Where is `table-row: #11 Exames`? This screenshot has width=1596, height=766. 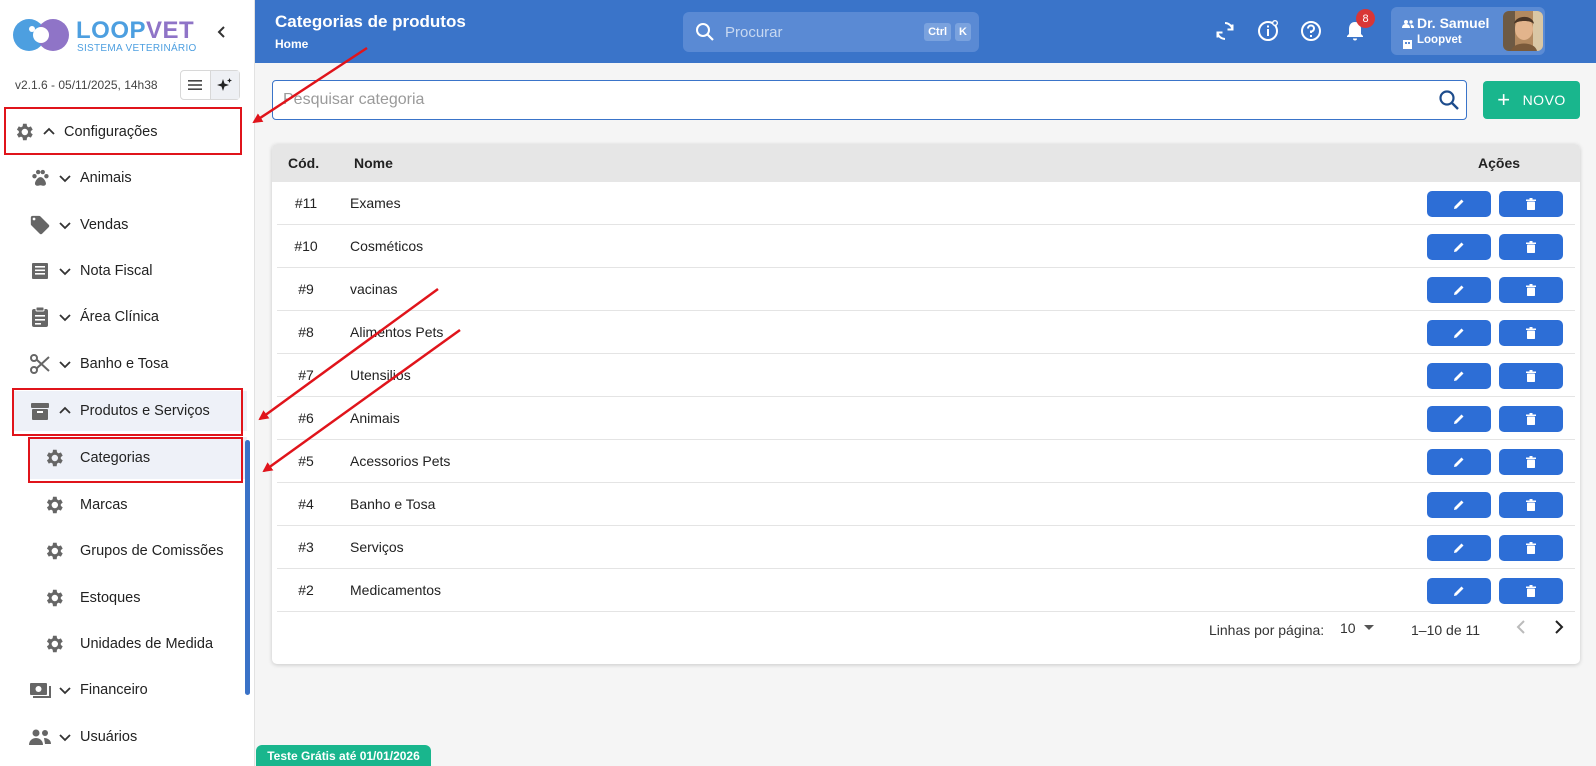 table-row: #11 Exames is located at coordinates (926, 203).